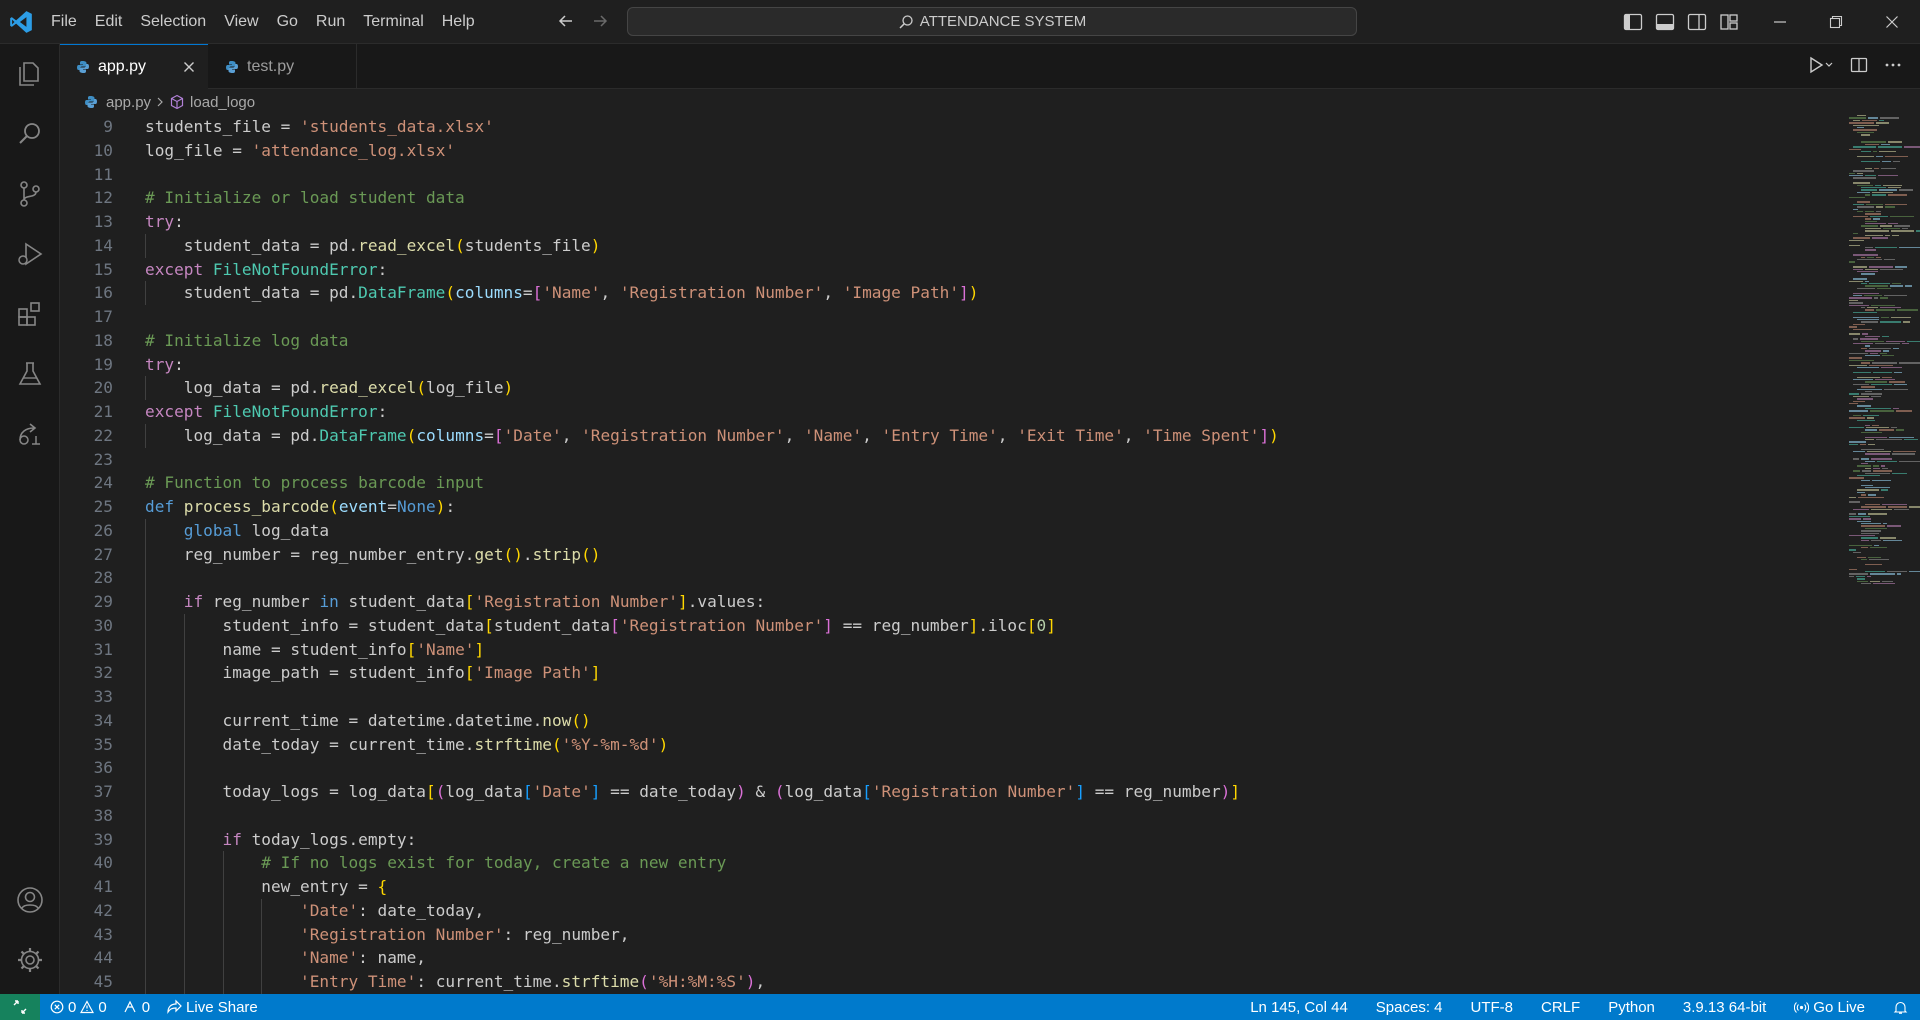 This screenshot has height=1020, width=1920. Describe the element at coordinates (1697, 22) in the screenshot. I see `toggle-secondary-sidebar-icon` at that location.